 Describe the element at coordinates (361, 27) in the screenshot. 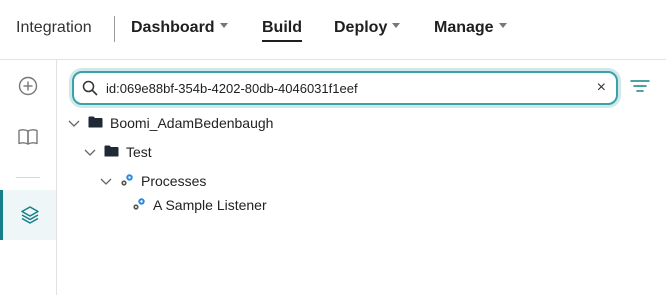

I see `nav-deploy-label: Deploy` at that location.